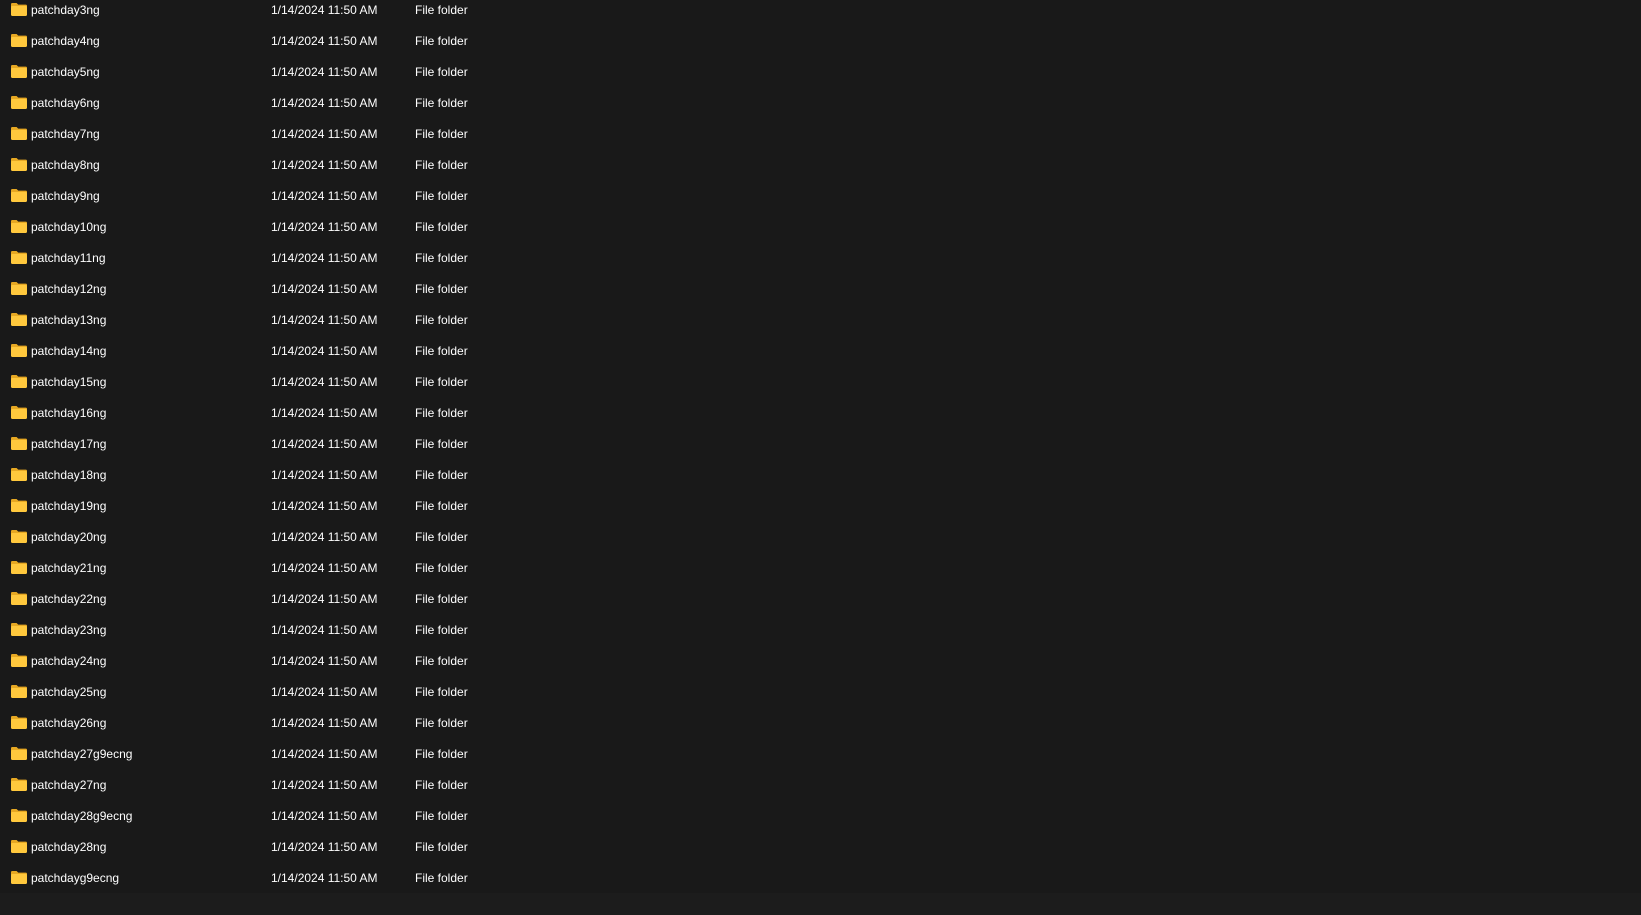 The height and width of the screenshot is (915, 1641). I want to click on file-name: patchday18ng, so click(68, 475).